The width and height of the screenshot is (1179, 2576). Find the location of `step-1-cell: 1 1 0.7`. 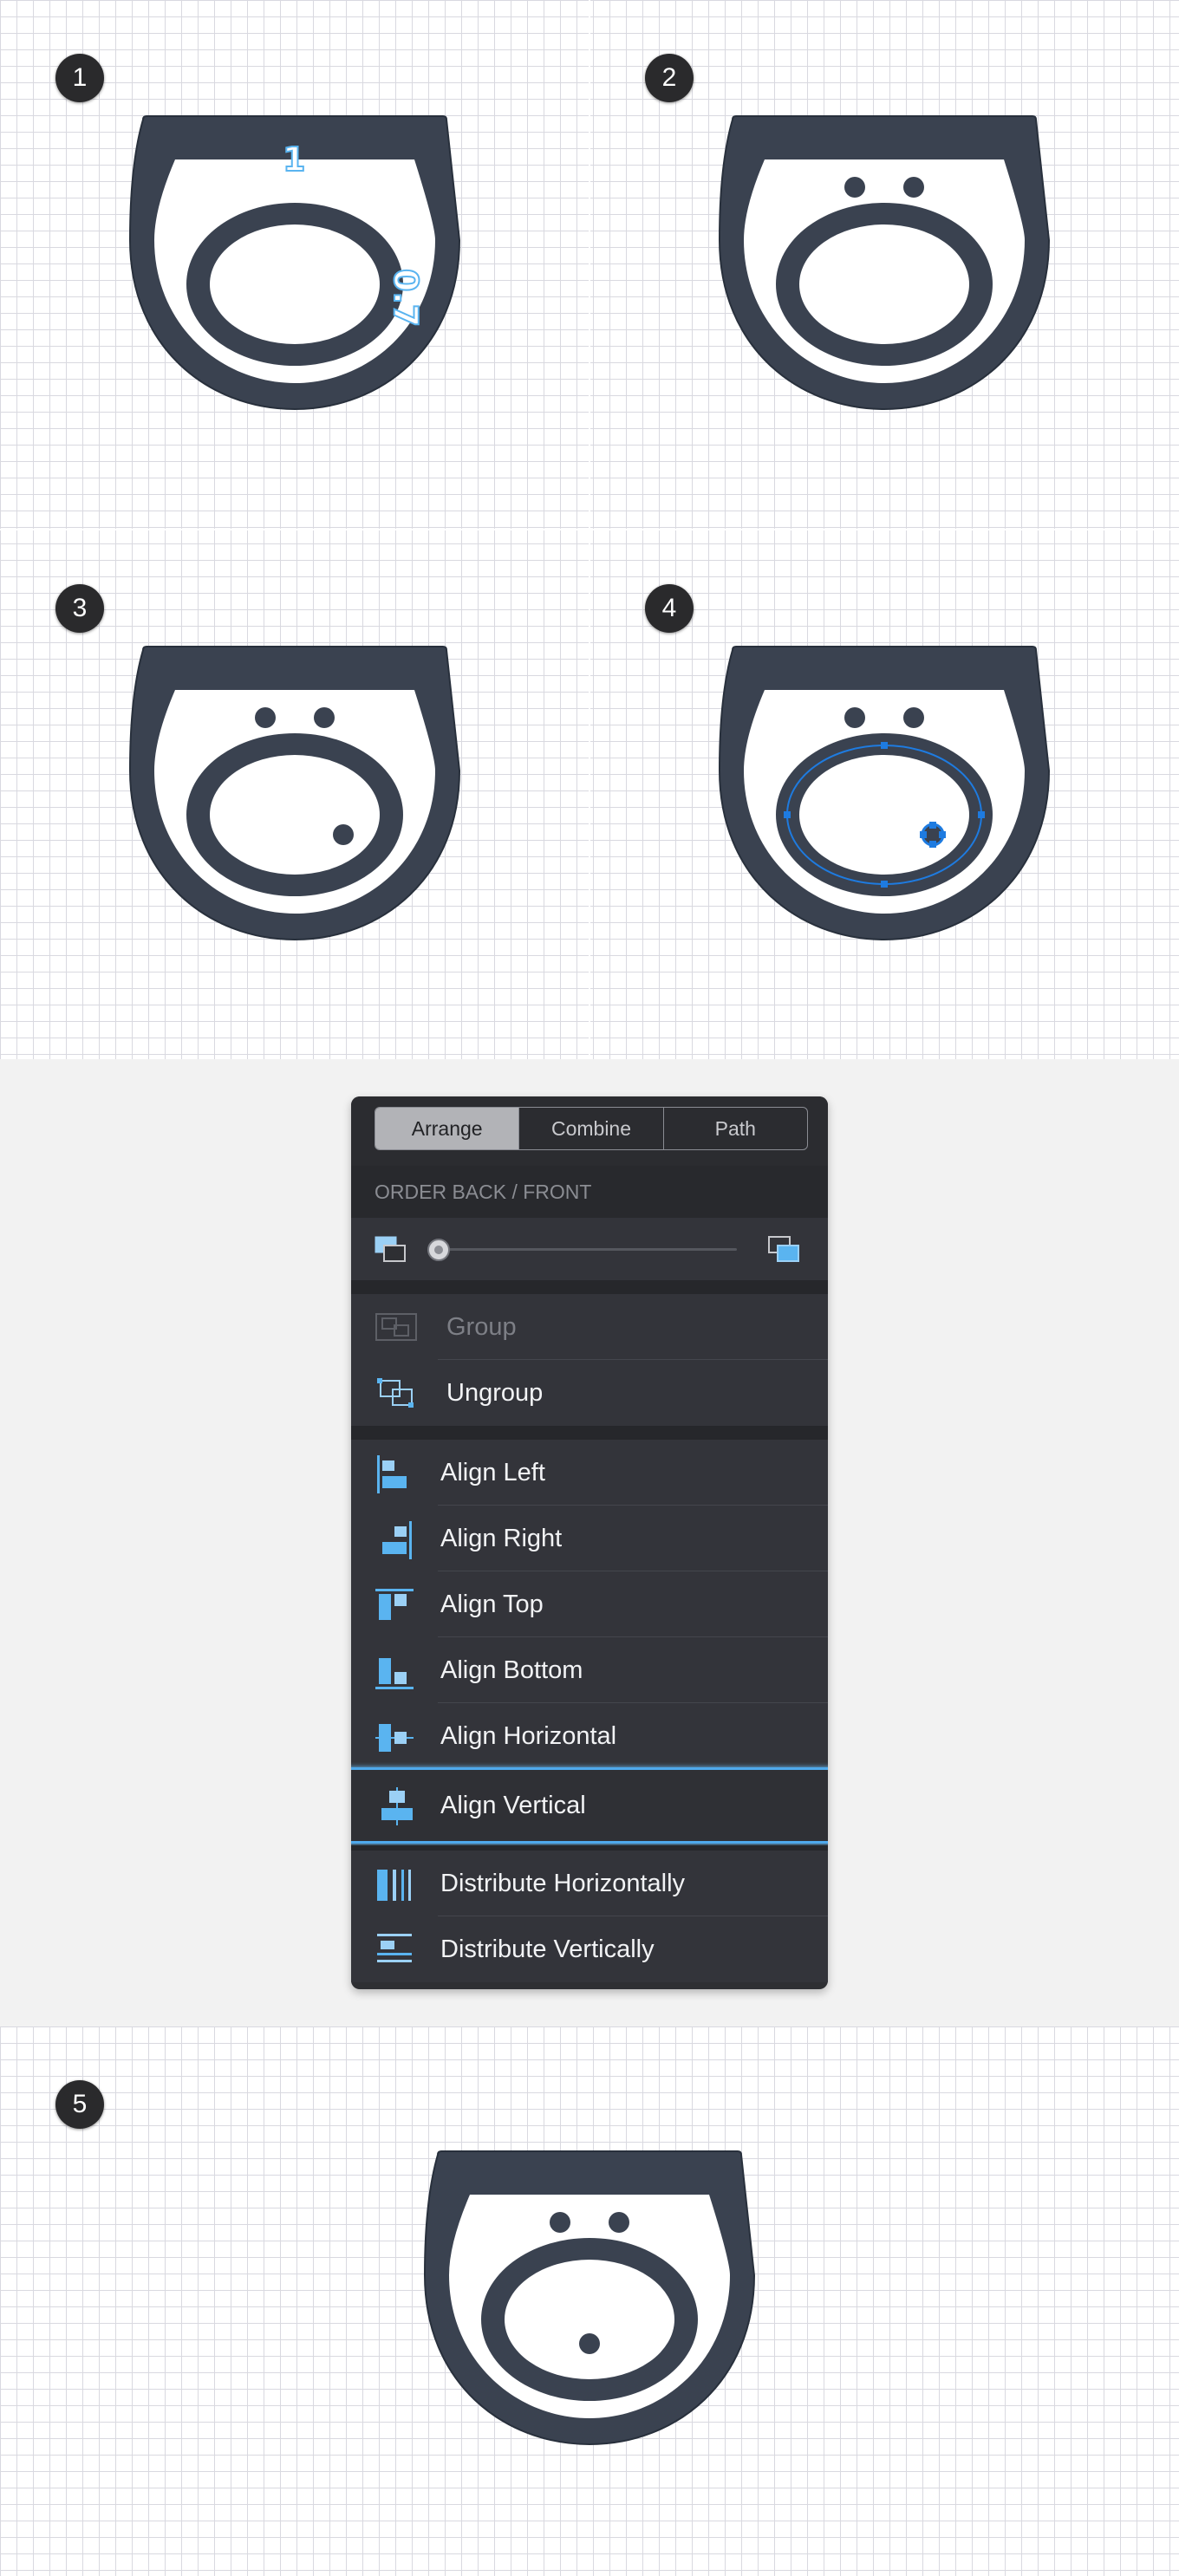

step-1-cell: 1 1 0.7 is located at coordinates (294, 264).